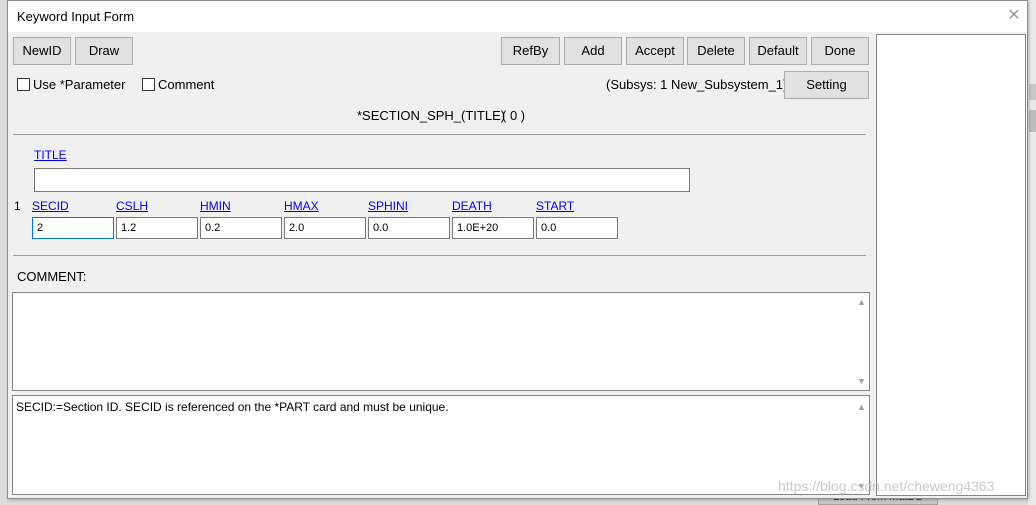 The image size is (1036, 505). What do you see at coordinates (17, 206) in the screenshot?
I see `card-row-number: 1` at bounding box center [17, 206].